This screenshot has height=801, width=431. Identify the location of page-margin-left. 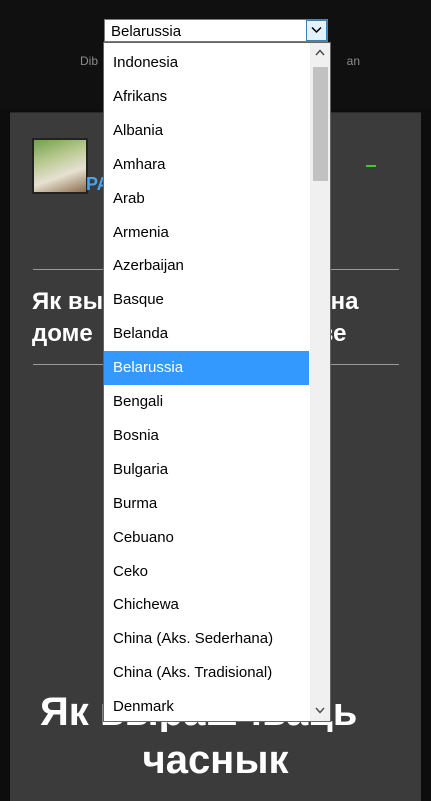
(5, 455).